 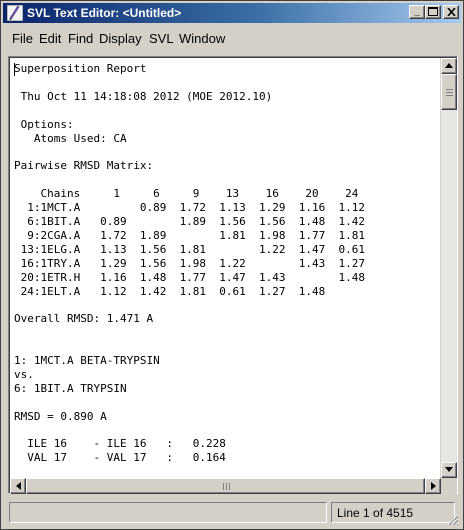 What do you see at coordinates (202, 38) in the screenshot?
I see `menu-window: Window` at bounding box center [202, 38].